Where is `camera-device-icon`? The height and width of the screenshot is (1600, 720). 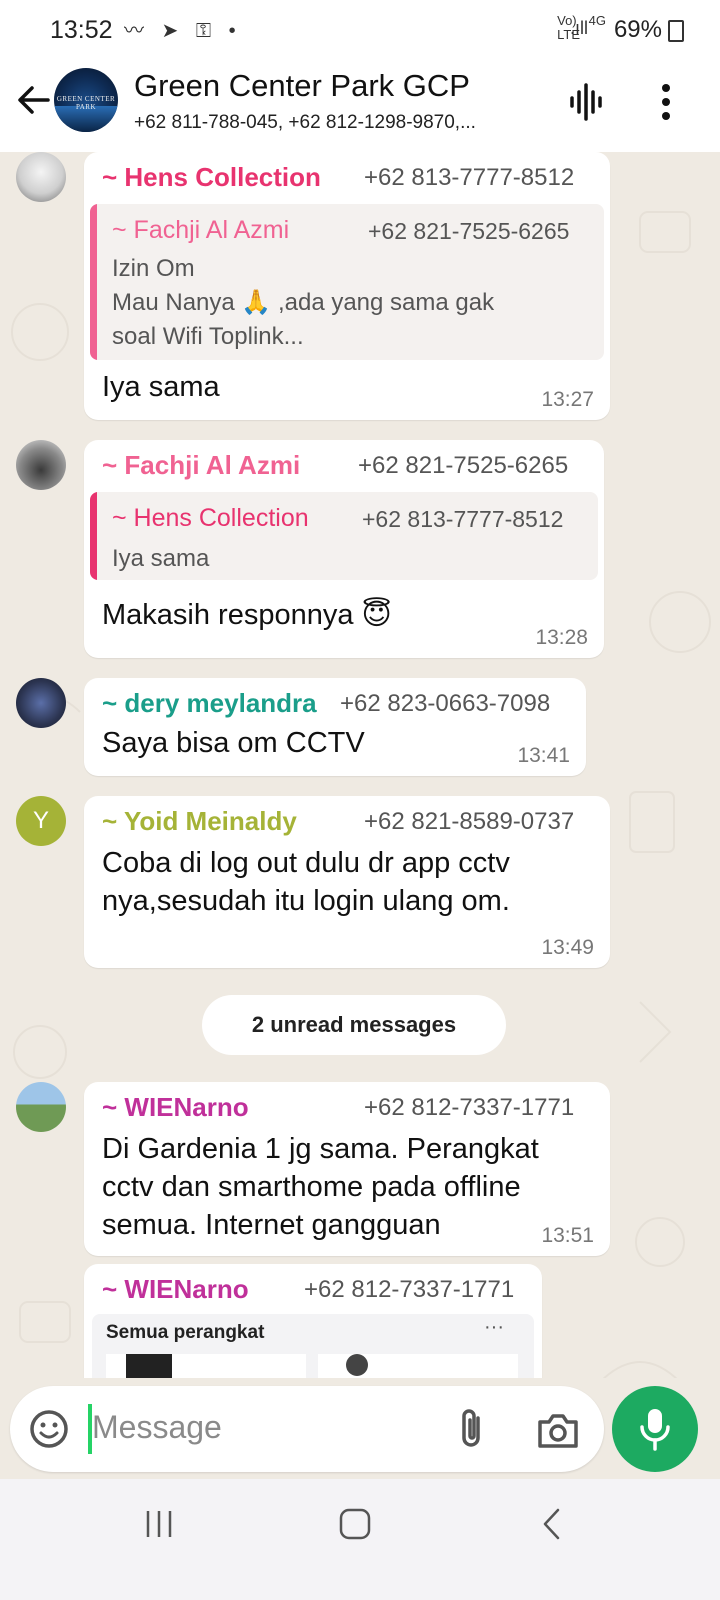
camera-device-icon is located at coordinates (357, 1365).